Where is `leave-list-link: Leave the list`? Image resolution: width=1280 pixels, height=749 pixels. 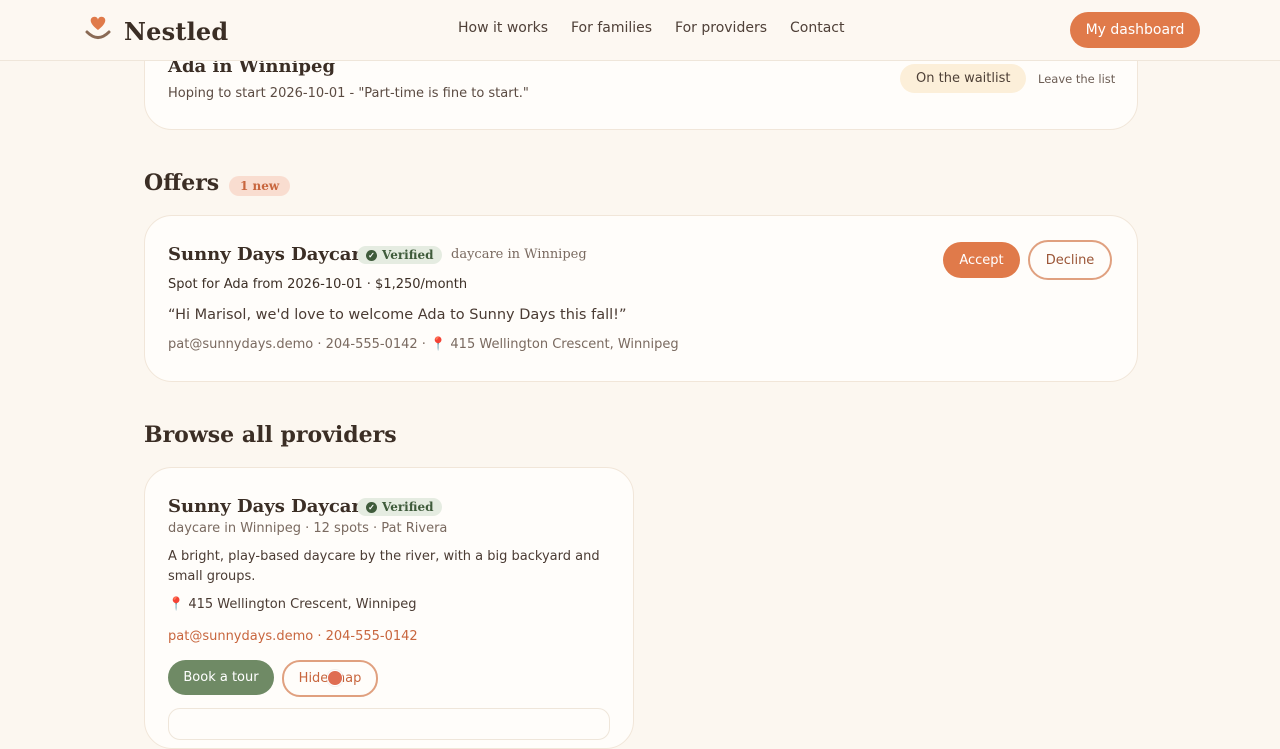 leave-list-link: Leave the list is located at coordinates (1076, 79).